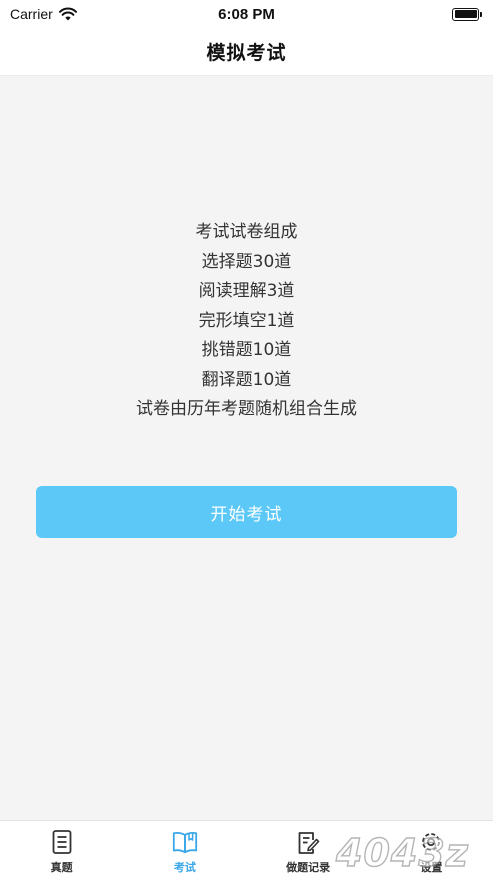 This screenshot has height=879, width=493. I want to click on exam-info-note: 试卷由历年考题随机组合生成, so click(246, 409).